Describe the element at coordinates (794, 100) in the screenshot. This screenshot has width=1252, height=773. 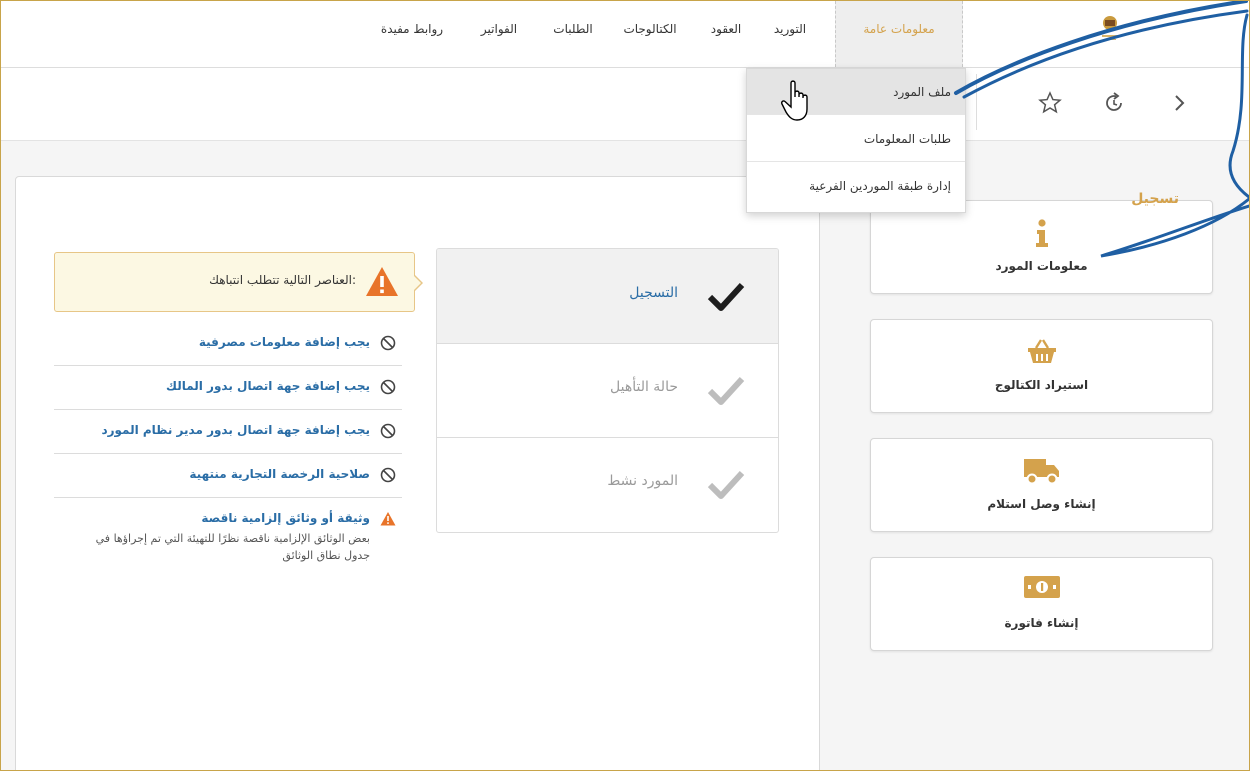
I see `hand-cursor-icon` at that location.